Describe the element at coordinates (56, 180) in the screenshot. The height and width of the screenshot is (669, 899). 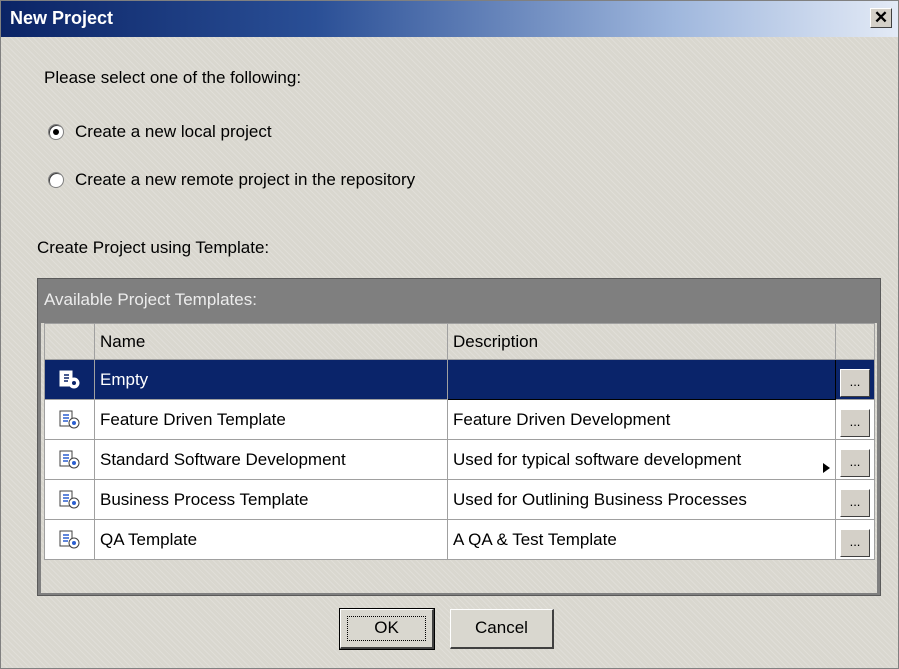
I see `remote-project-radio` at that location.